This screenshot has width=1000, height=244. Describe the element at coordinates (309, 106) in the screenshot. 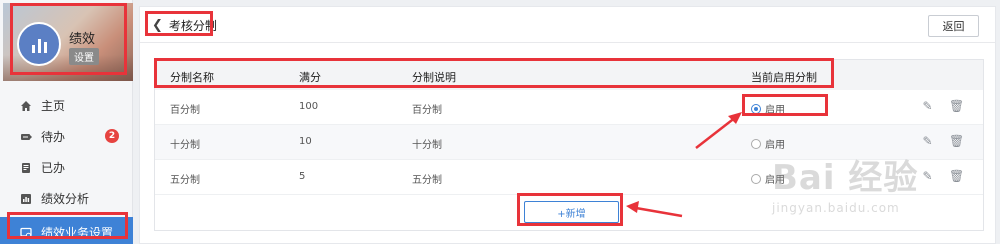

I see `cell-full: 100` at that location.